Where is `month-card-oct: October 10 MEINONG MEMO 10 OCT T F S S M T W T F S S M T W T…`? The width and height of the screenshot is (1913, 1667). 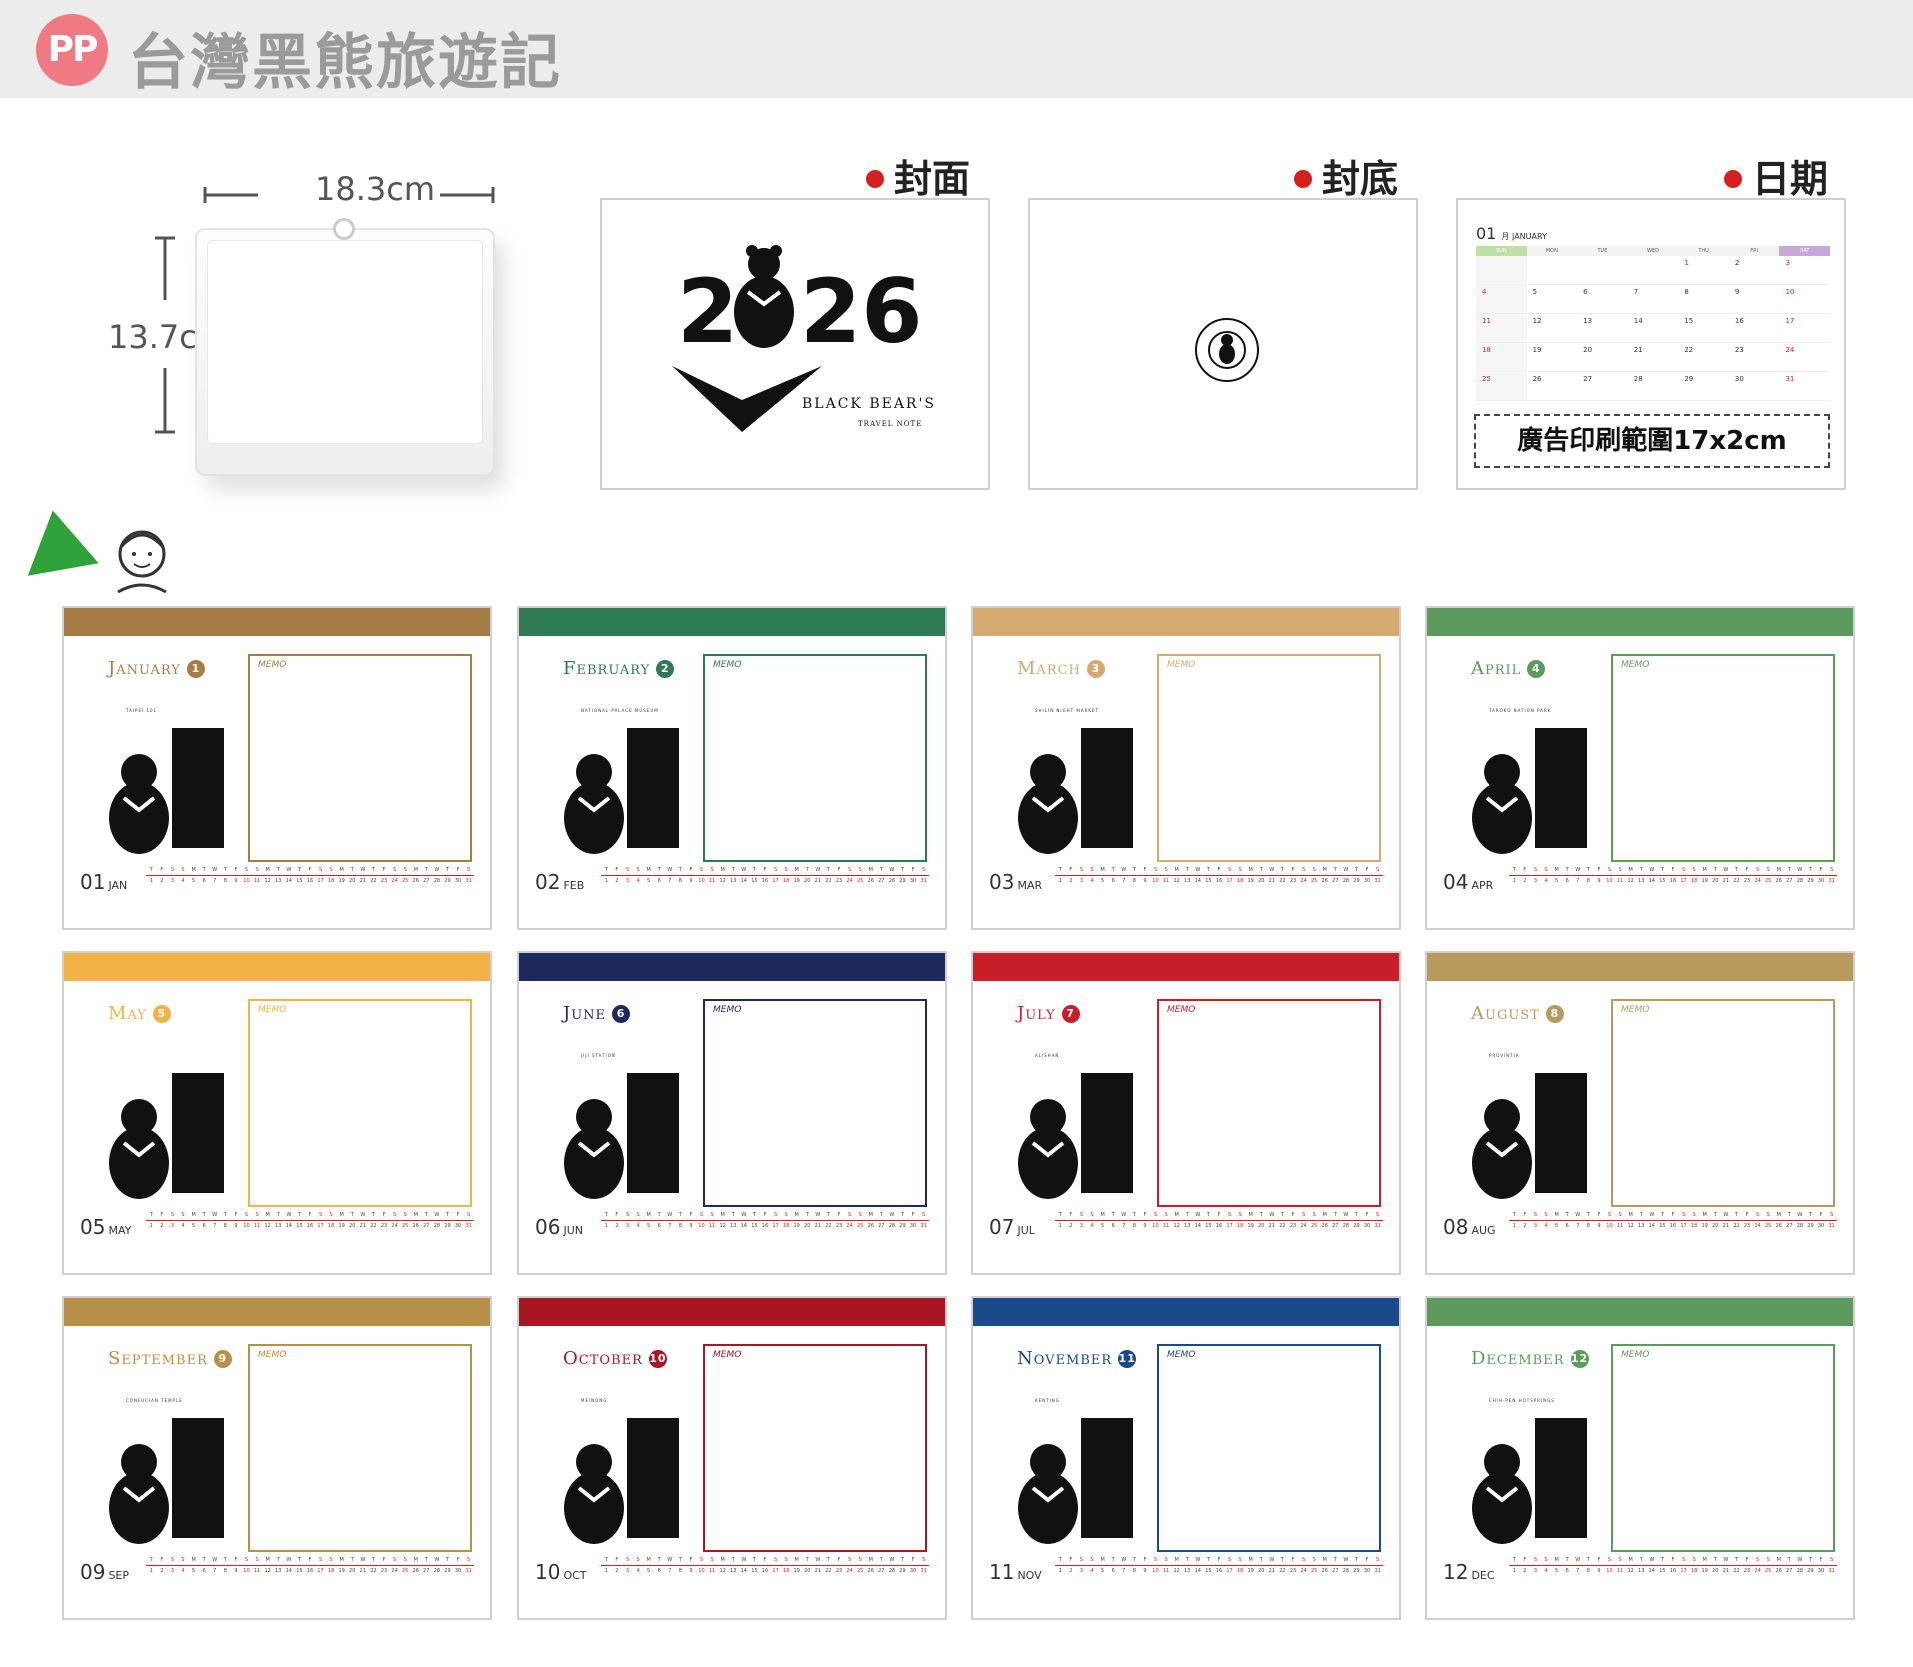
month-card-oct: October 10 MEINONG MEMO 10 OCT T F S S M T W T F S S M T W T… is located at coordinates (732, 1458).